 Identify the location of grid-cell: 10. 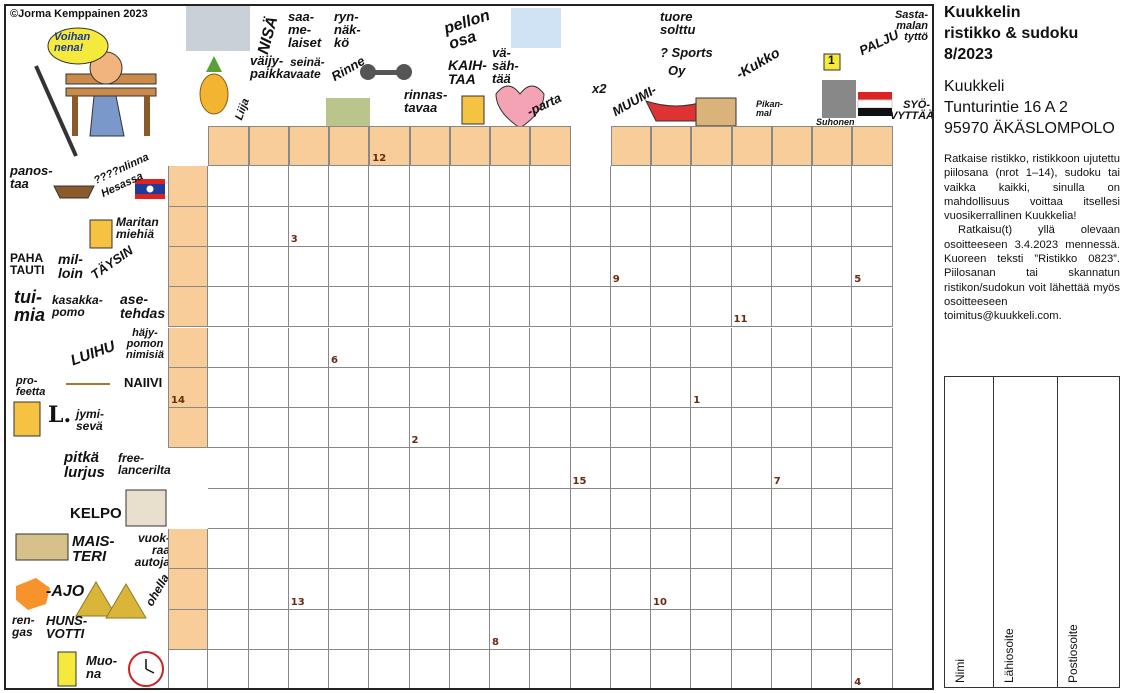
(671, 589).